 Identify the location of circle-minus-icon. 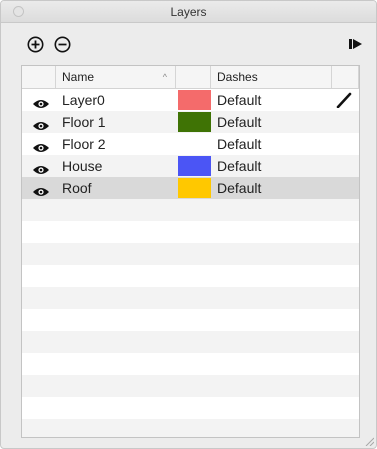
(62, 44).